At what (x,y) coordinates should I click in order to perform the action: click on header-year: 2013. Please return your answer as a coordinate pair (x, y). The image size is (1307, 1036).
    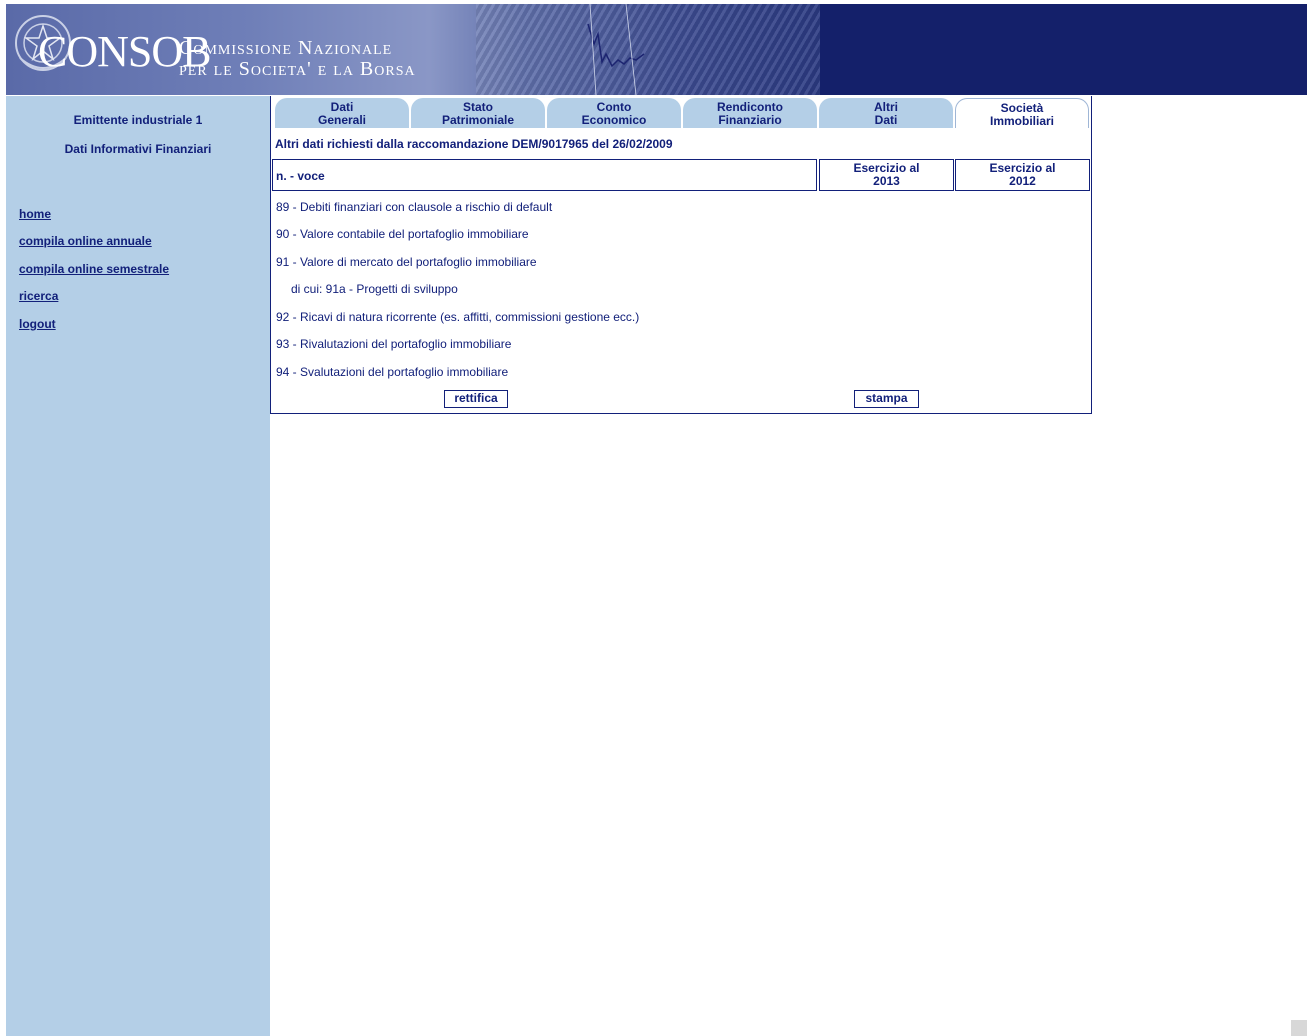
    Looking at the image, I should click on (886, 181).